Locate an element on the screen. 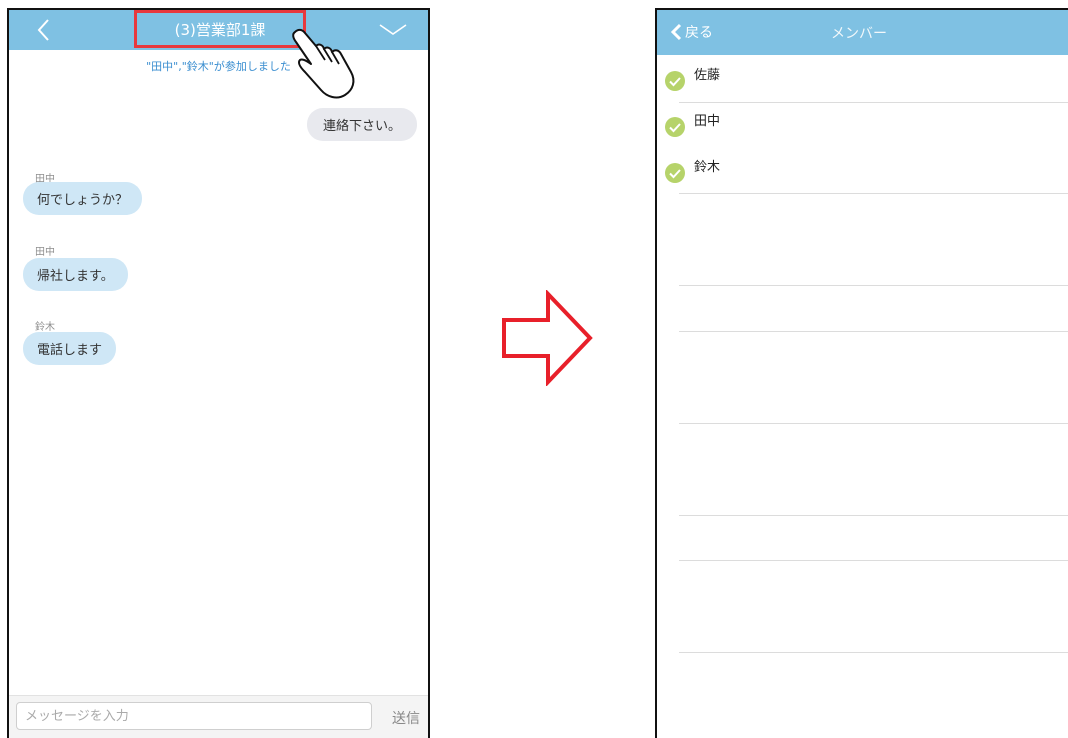 Image resolution: width=1068 pixels, height=738 pixels. chat-header: (3)営業部1課 is located at coordinates (218, 30).